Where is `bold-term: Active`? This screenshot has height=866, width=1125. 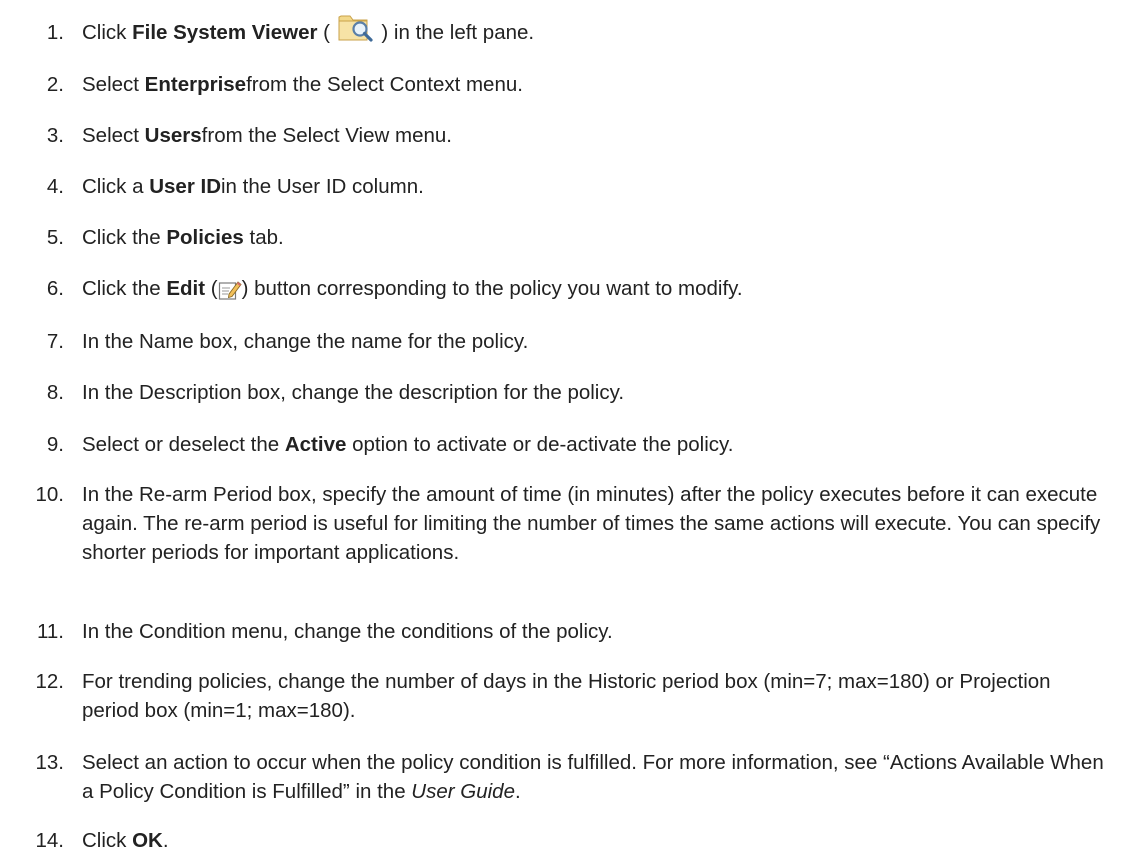
bold-term: Active is located at coordinates (315, 444).